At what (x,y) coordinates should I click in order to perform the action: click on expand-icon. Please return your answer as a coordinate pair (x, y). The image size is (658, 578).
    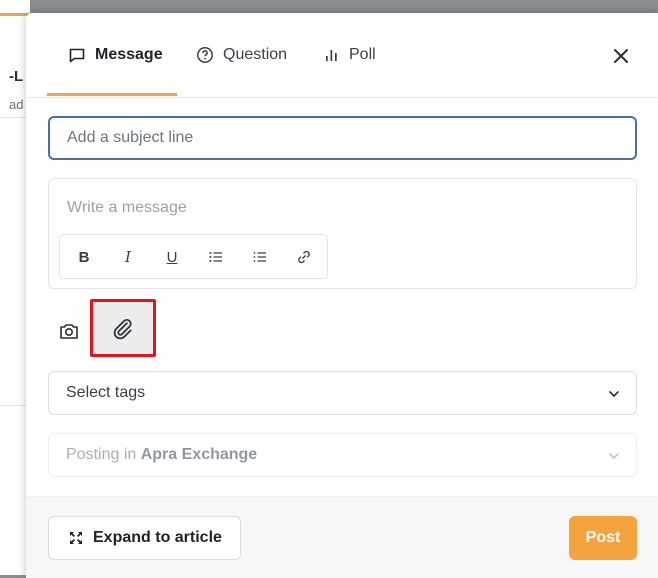
    Looking at the image, I should click on (76, 538).